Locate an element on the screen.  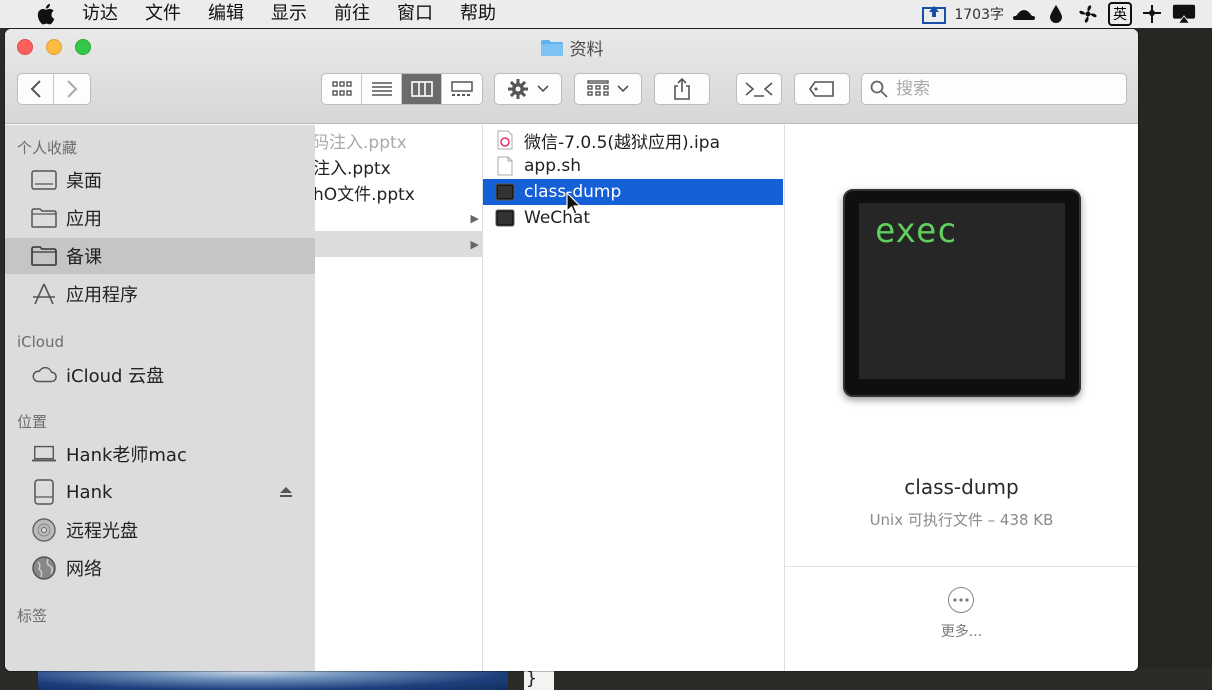
title-bar: 资料 is located at coordinates (571, 76).